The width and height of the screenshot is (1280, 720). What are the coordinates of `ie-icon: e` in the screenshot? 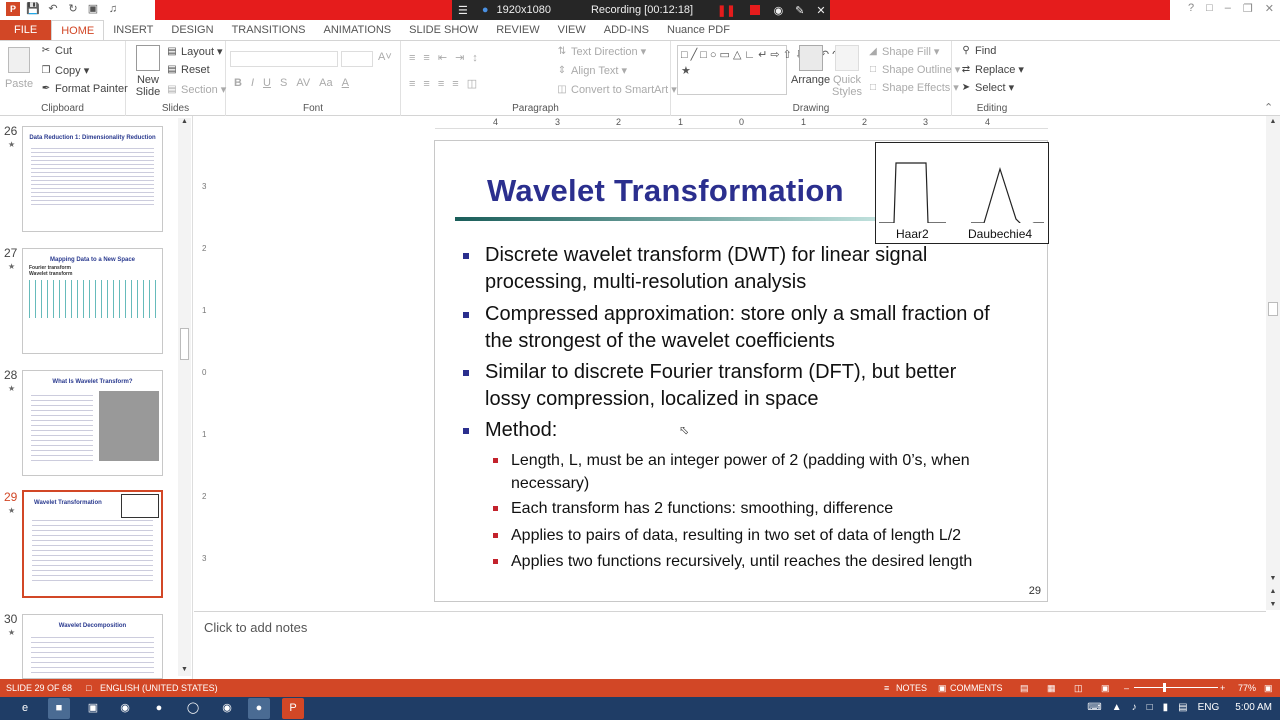 It's located at (25, 708).